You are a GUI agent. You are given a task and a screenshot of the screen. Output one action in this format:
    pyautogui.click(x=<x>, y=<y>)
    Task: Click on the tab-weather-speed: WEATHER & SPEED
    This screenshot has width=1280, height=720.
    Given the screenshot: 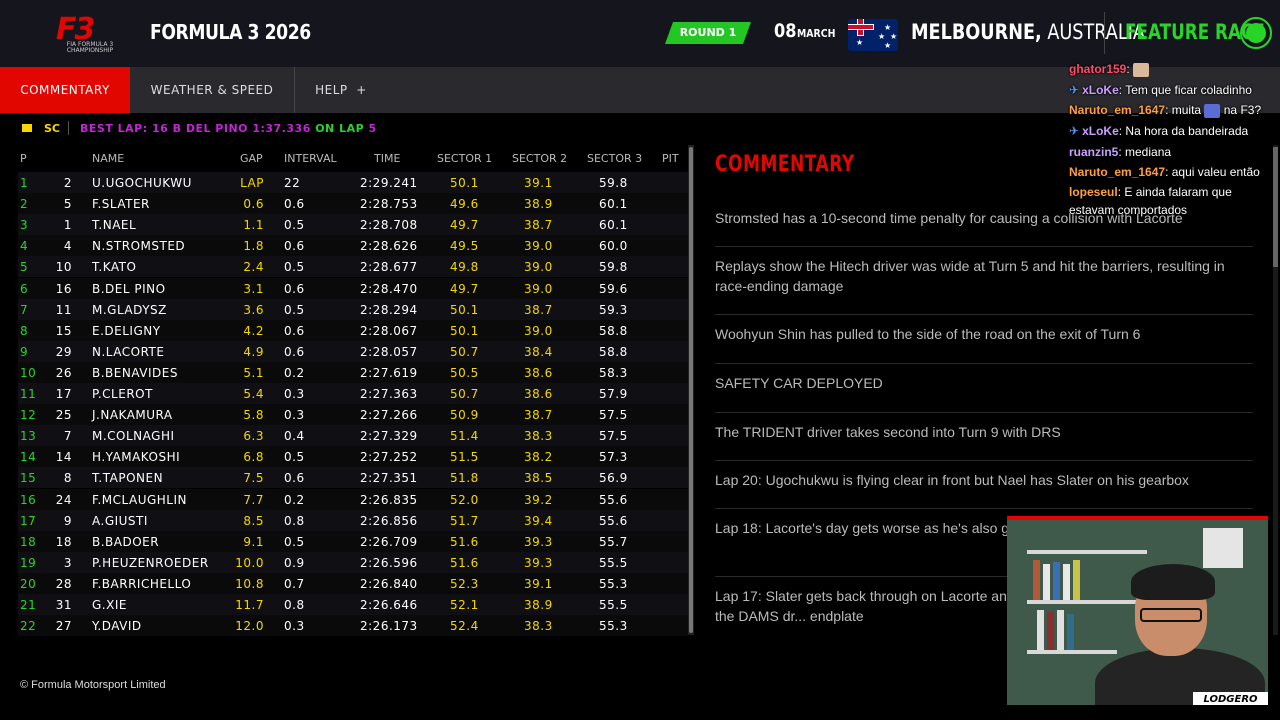 What is the action you would take?
    pyautogui.click(x=212, y=90)
    